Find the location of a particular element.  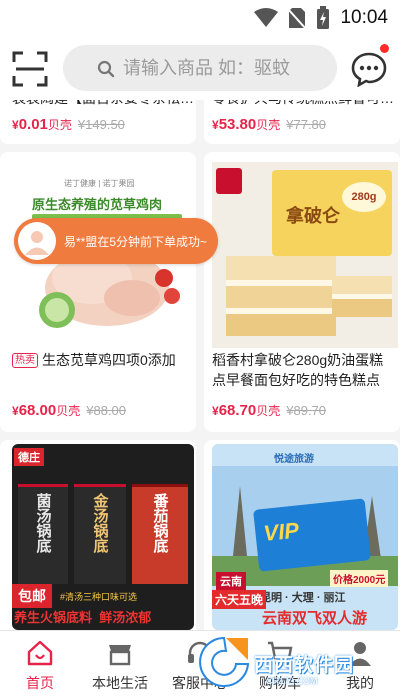

battery-charging-icon is located at coordinates (323, 17).